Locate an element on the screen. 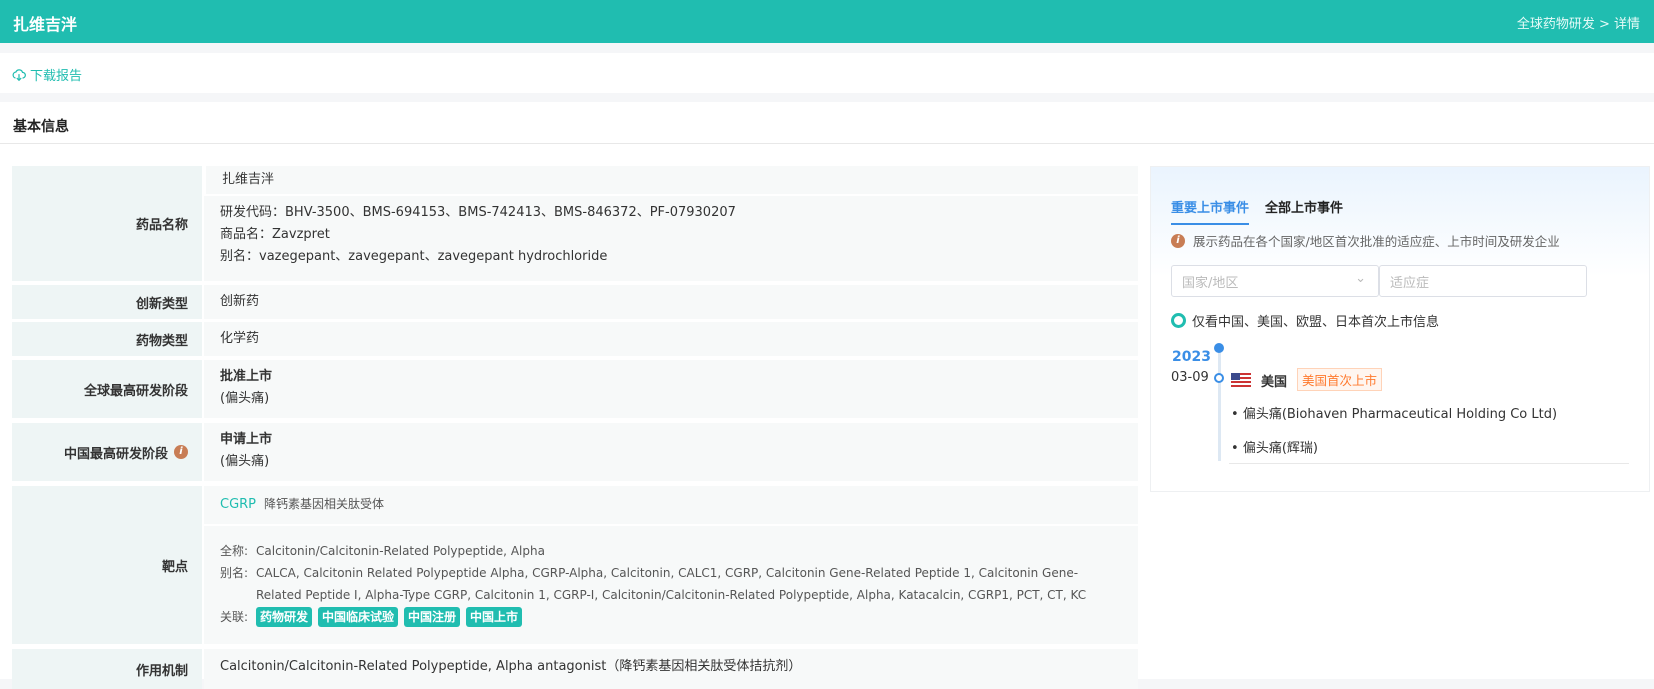 The image size is (1654, 689). drug-cn-name: 扎维吉泮 is located at coordinates (672, 180).